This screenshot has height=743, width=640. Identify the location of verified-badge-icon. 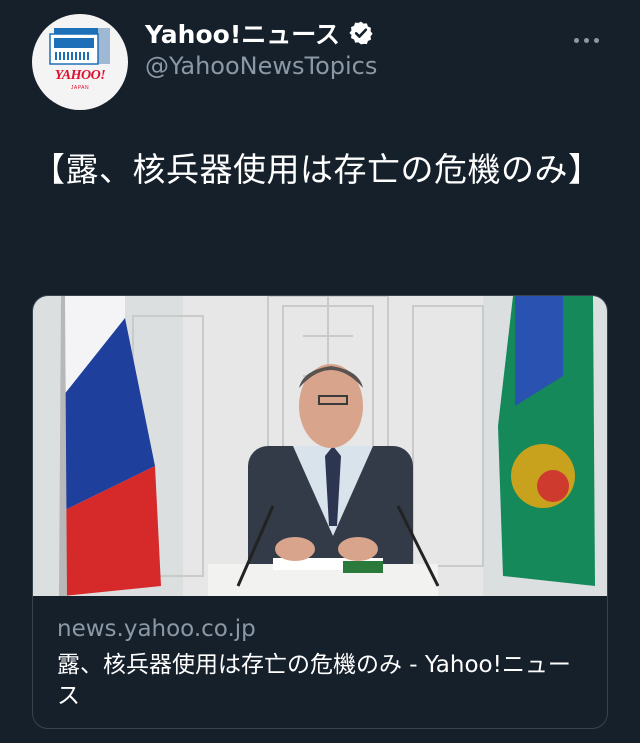
(361, 33).